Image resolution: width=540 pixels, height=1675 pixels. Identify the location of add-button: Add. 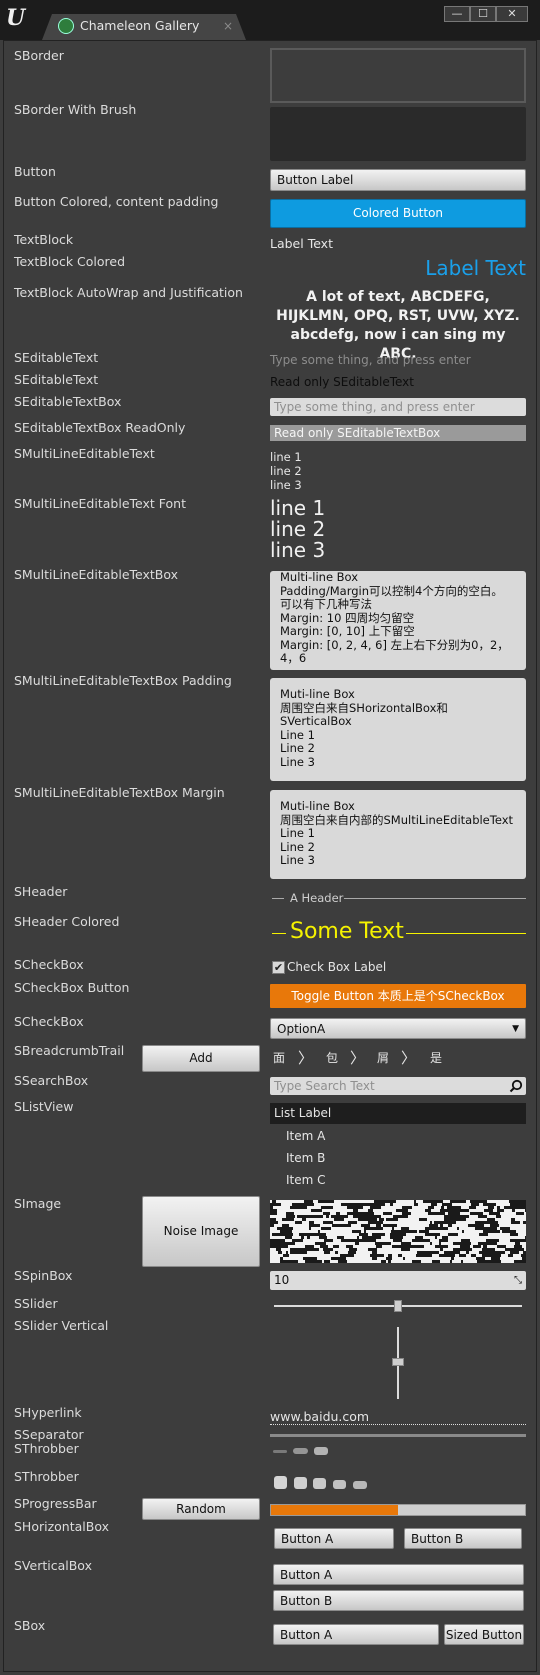
(201, 1058).